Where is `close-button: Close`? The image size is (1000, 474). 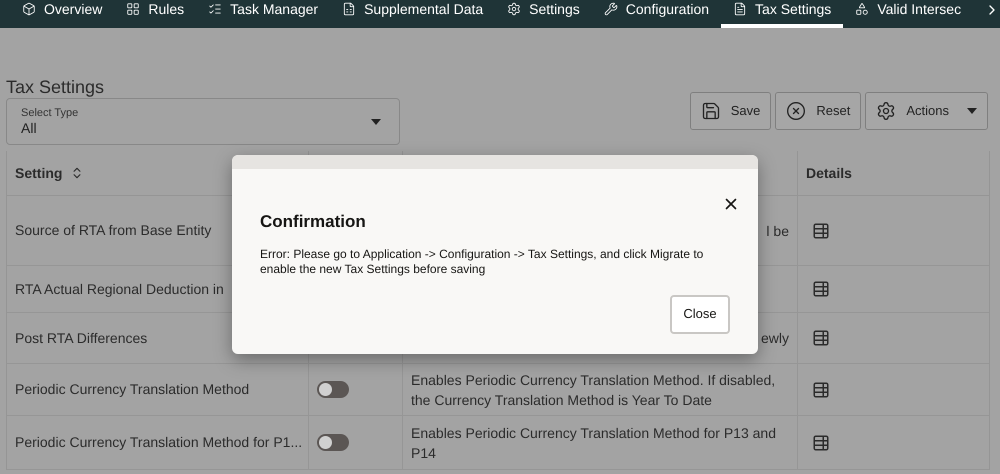
close-button: Close is located at coordinates (700, 314).